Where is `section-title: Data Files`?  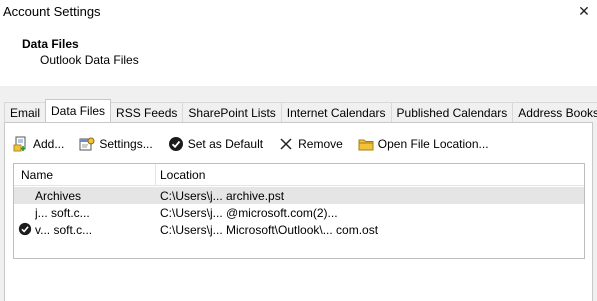 section-title: Data Files is located at coordinates (50, 44).